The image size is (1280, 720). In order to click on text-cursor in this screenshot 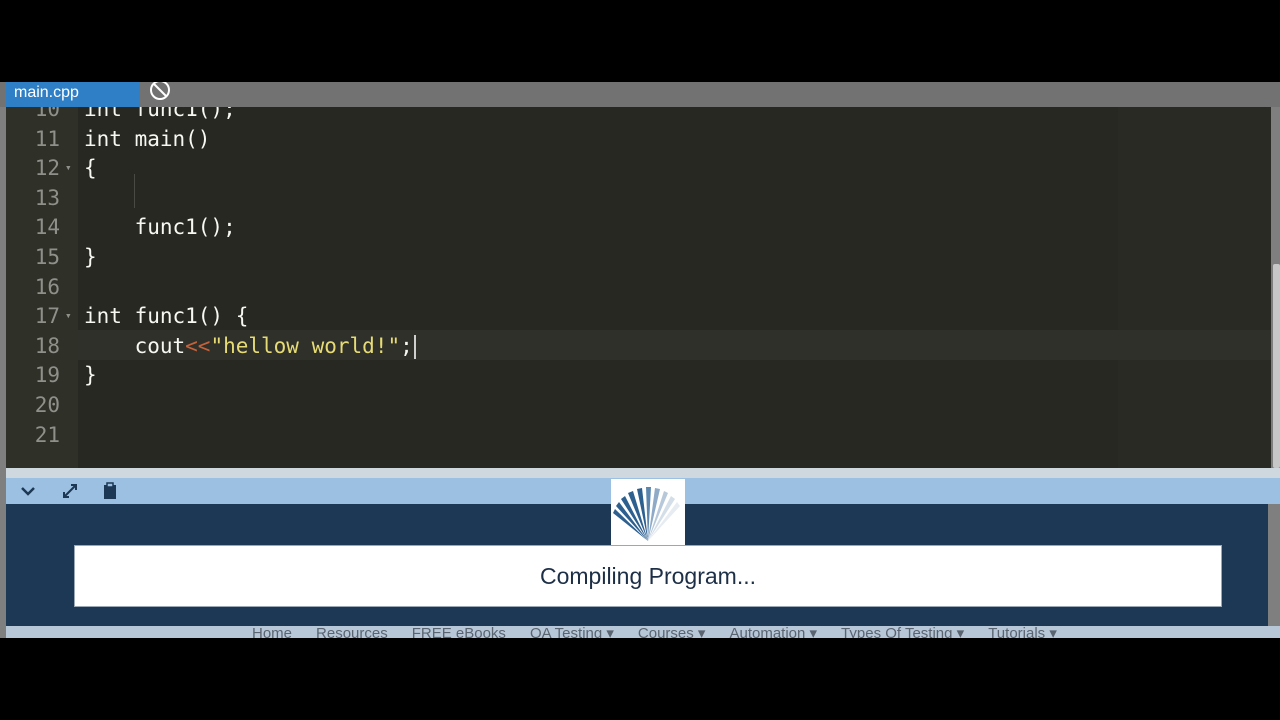, I will do `click(414, 346)`.